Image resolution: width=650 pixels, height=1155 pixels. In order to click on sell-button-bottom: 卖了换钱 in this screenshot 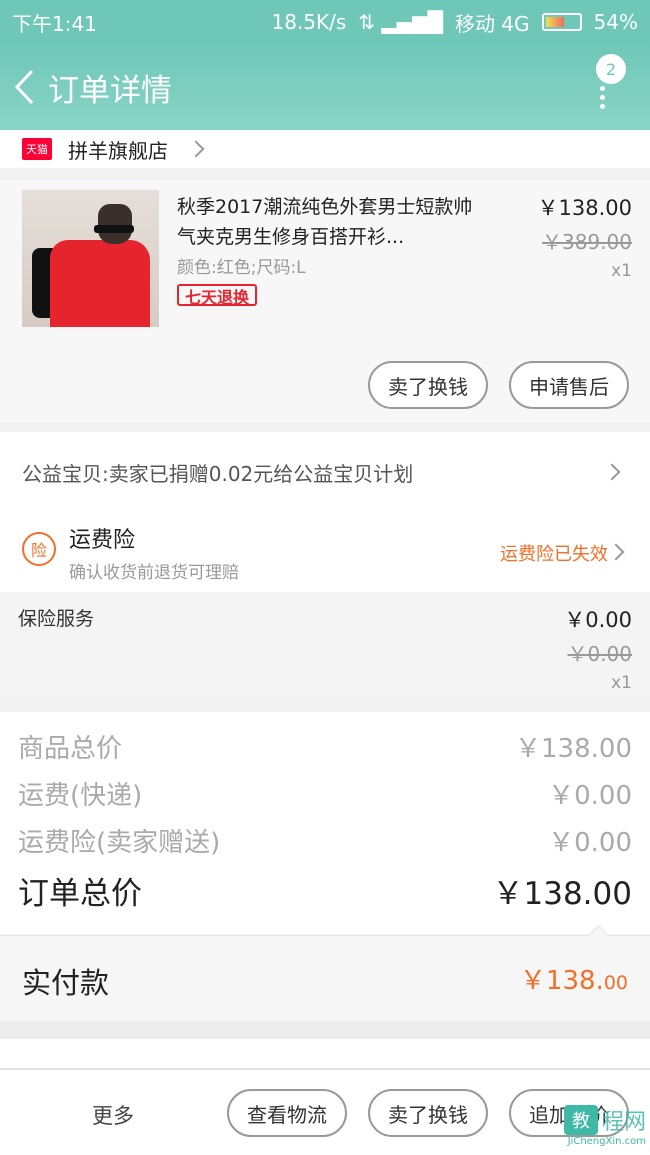, I will do `click(428, 1113)`.